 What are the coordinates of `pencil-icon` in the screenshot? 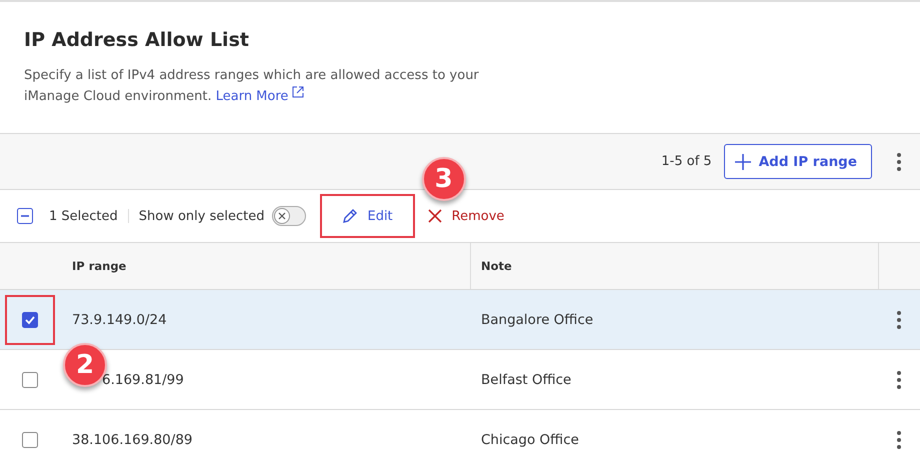 It's located at (350, 216).